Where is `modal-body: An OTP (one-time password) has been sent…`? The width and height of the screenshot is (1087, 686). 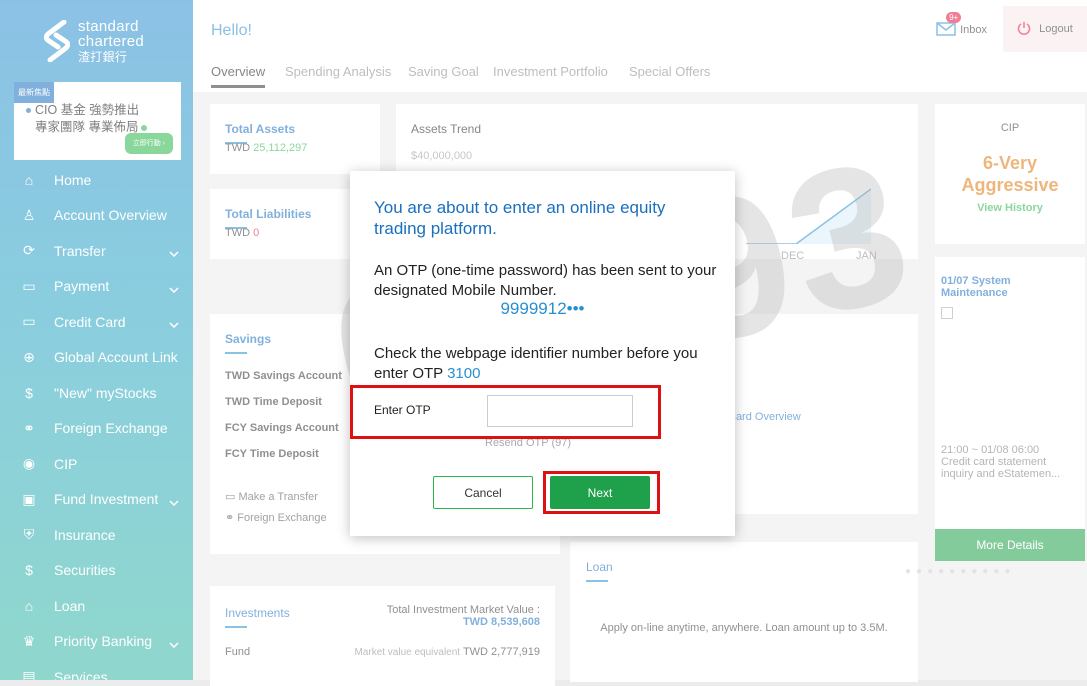
modal-body: An OTP (one-time password) has been sent… is located at coordinates (545, 280).